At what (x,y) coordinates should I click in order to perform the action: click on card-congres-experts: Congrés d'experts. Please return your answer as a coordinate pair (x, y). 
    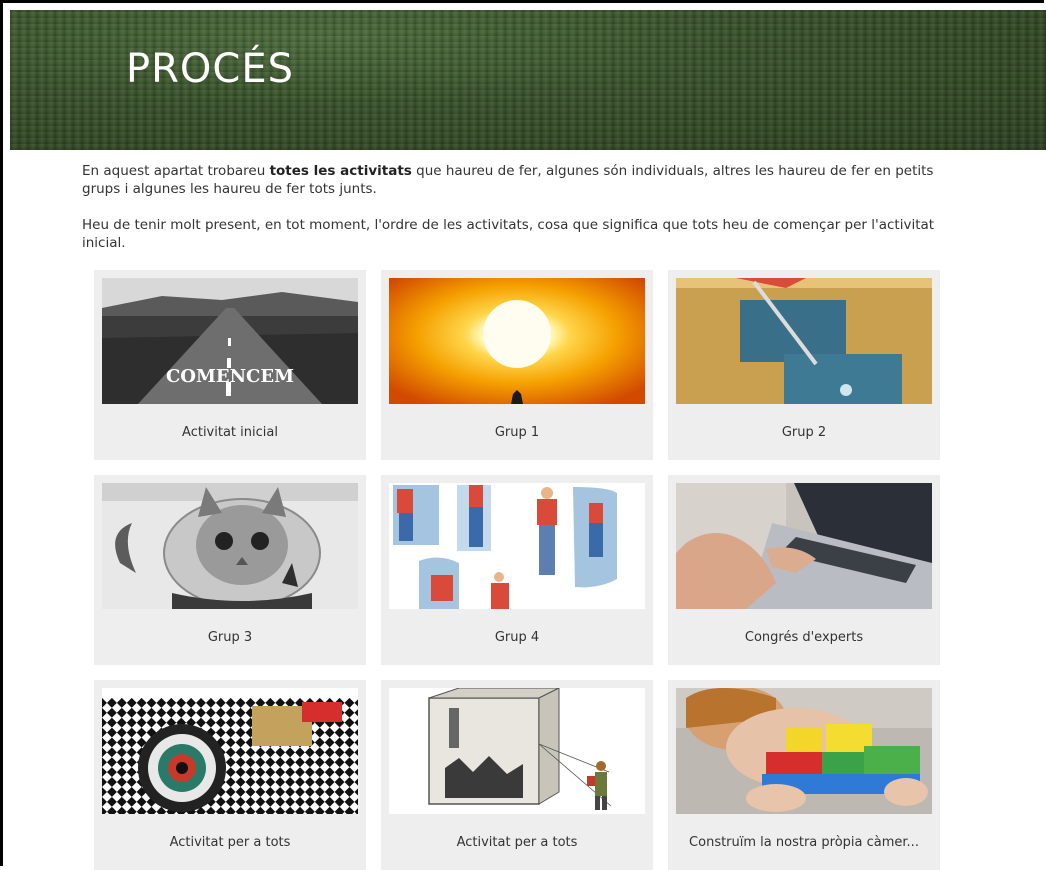
    Looking at the image, I should click on (804, 570).